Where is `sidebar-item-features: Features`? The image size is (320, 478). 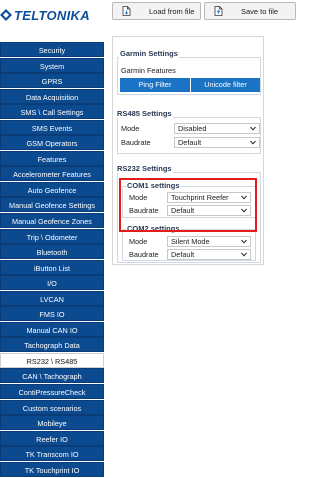
sidebar-item-features: Features is located at coordinates (52, 158).